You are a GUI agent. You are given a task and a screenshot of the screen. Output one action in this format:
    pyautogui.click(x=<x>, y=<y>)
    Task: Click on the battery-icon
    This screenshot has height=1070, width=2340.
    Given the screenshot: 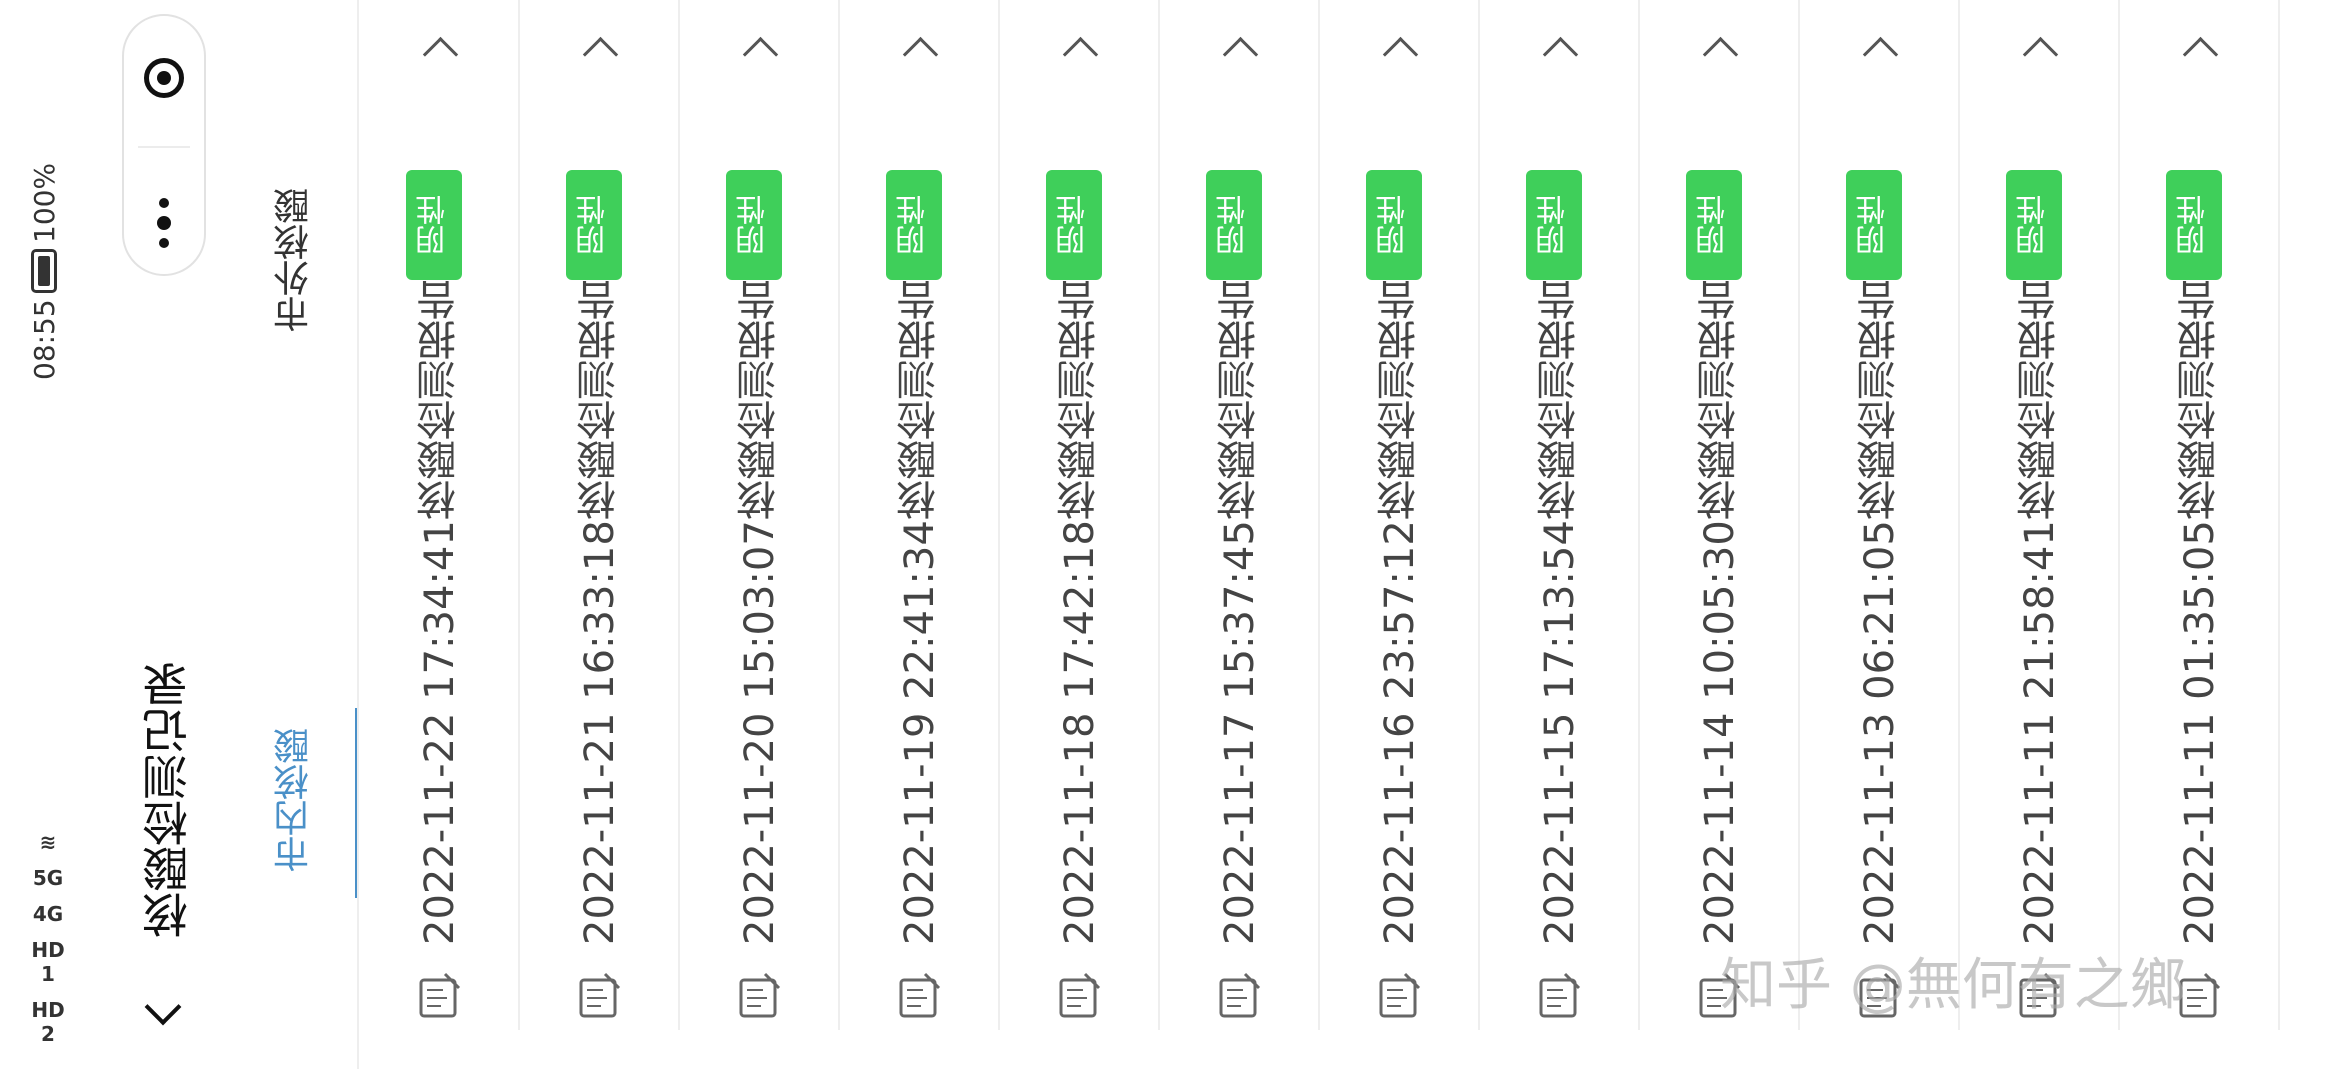 What is the action you would take?
    pyautogui.click(x=44, y=271)
    